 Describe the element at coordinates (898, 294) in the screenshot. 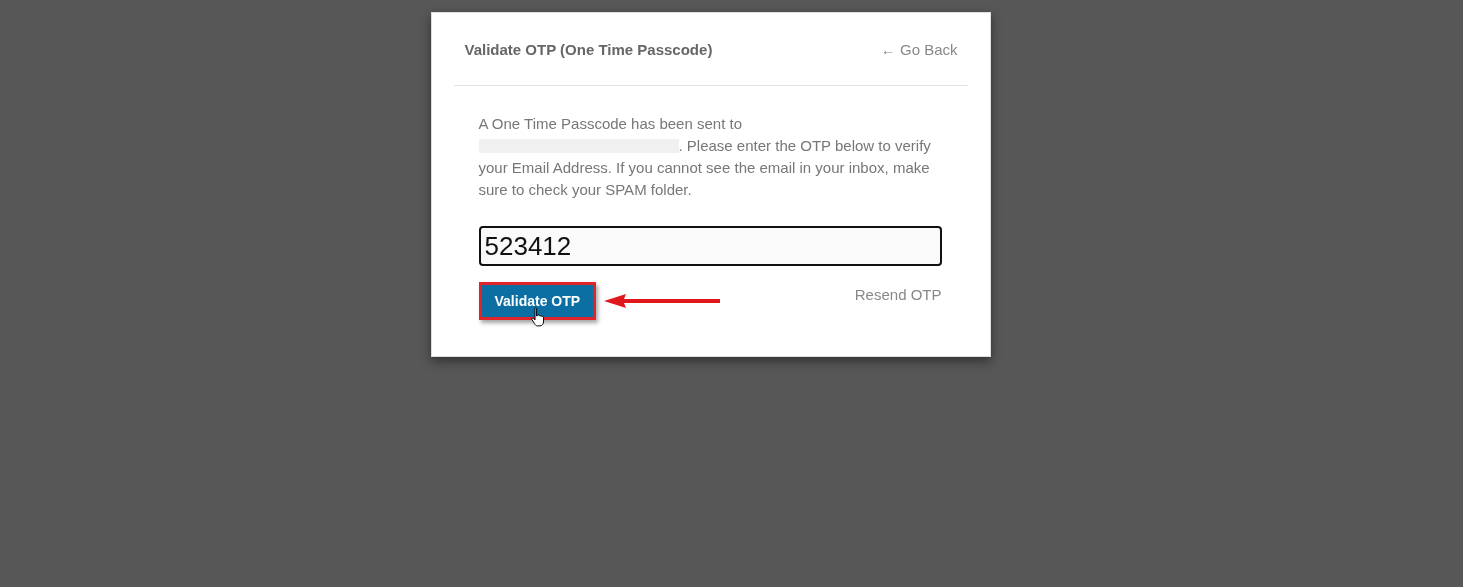

I see `resend-otp-link: Resend OTP` at that location.